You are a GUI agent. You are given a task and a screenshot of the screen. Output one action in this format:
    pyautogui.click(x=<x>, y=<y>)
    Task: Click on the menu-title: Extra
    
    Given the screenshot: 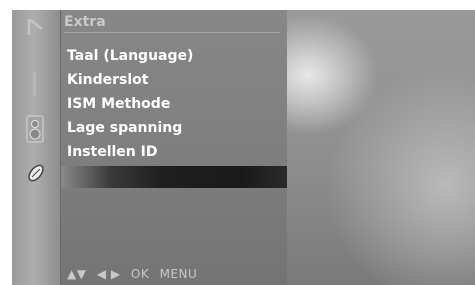 What is the action you would take?
    pyautogui.click(x=172, y=22)
    